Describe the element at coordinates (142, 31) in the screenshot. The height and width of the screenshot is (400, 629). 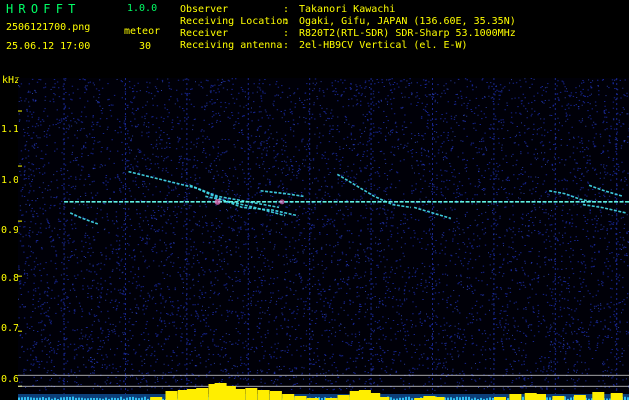
I see `meteor-count-label: meteor` at that location.